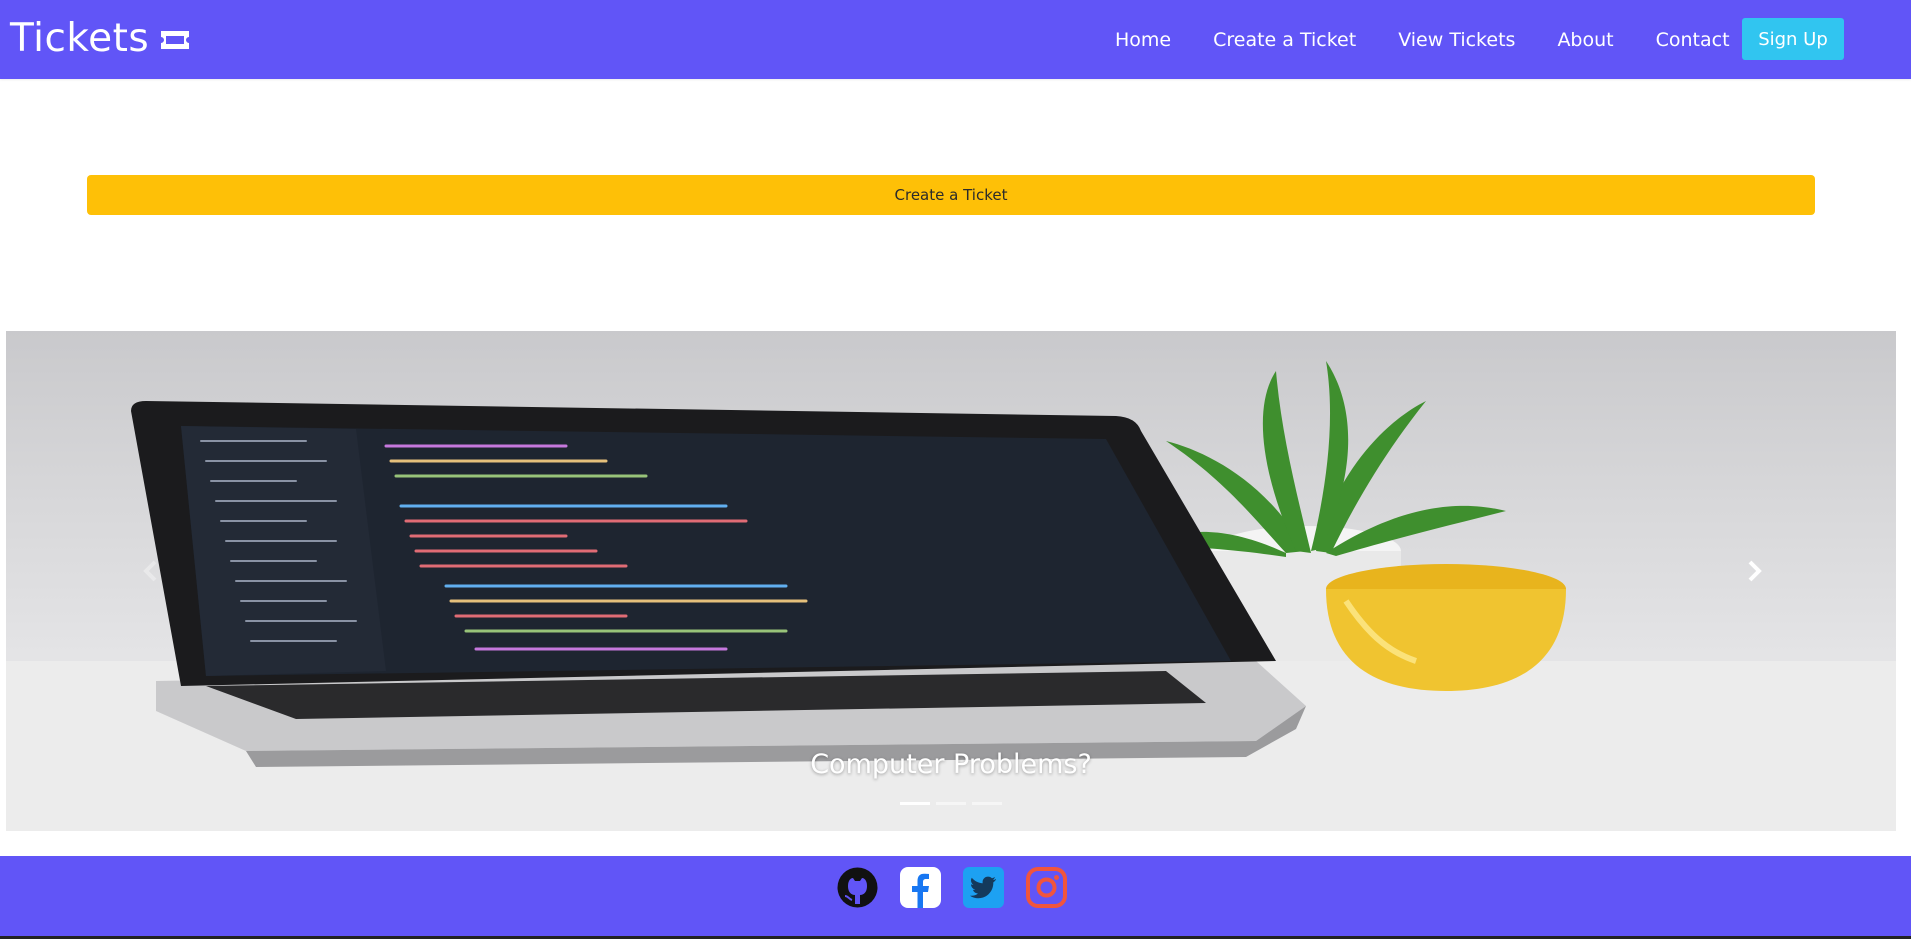 This screenshot has width=1911, height=939. Describe the element at coordinates (1793, 39) in the screenshot. I see `signup-button: Sign Up` at that location.